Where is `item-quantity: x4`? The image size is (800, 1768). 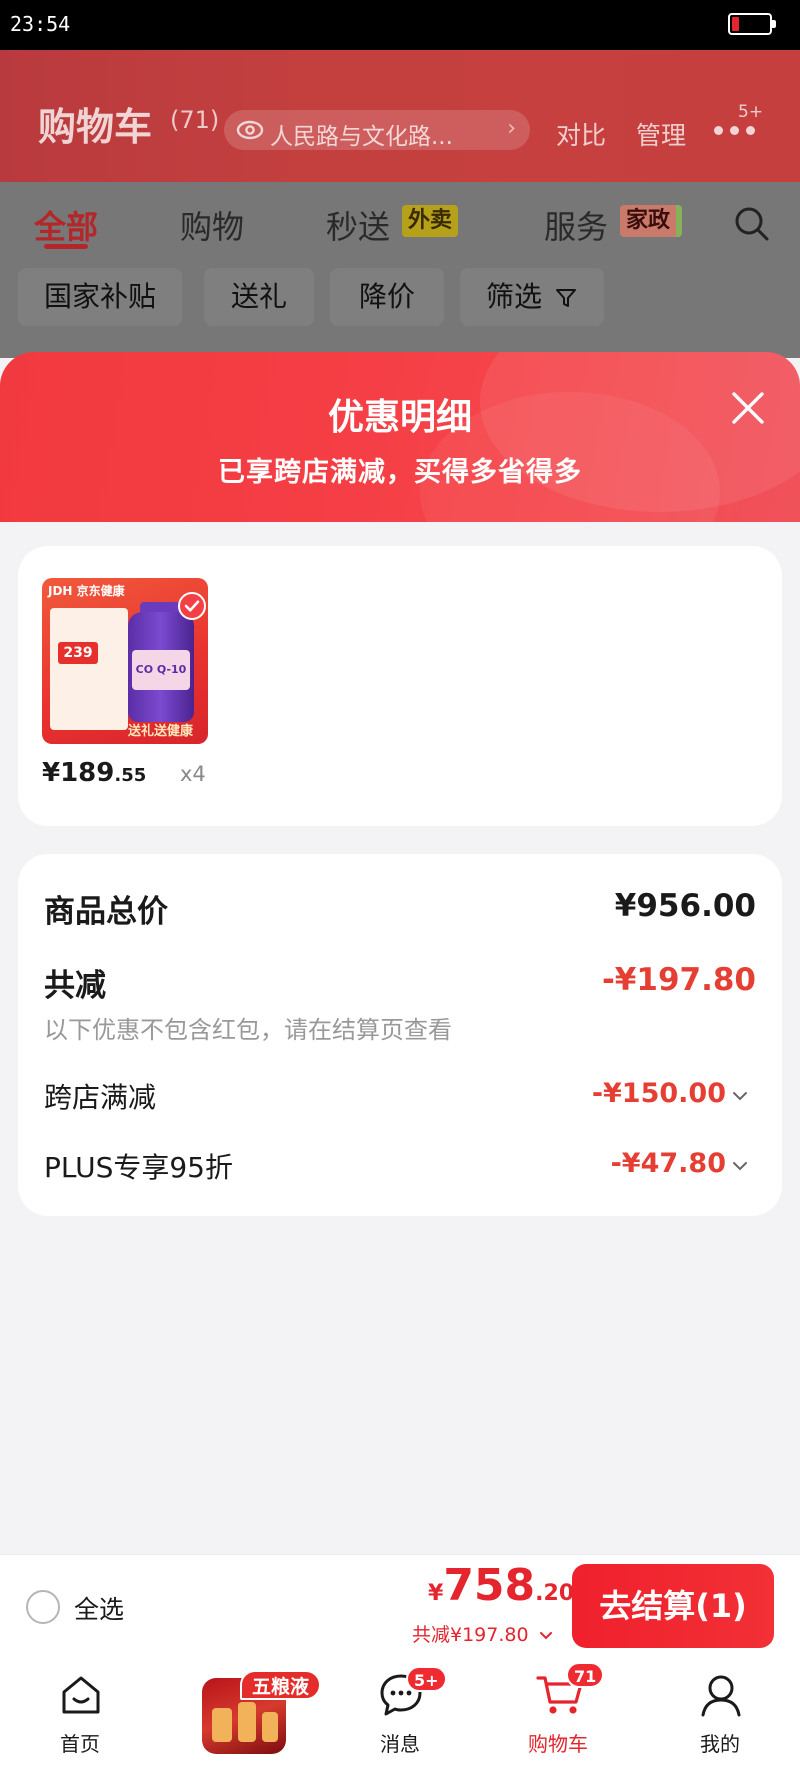
item-quantity: x4 is located at coordinates (193, 774).